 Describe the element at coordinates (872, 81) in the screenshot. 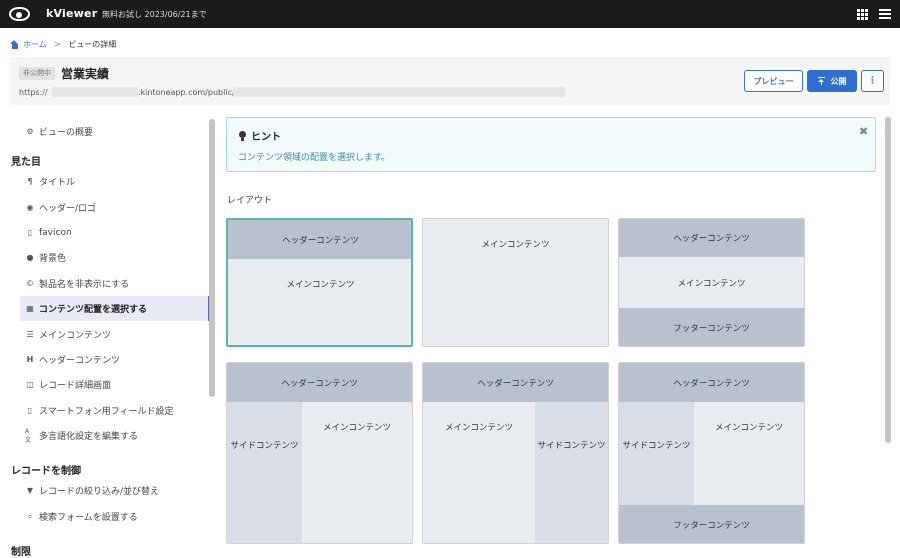

I see `more-options-button: ⋮` at that location.